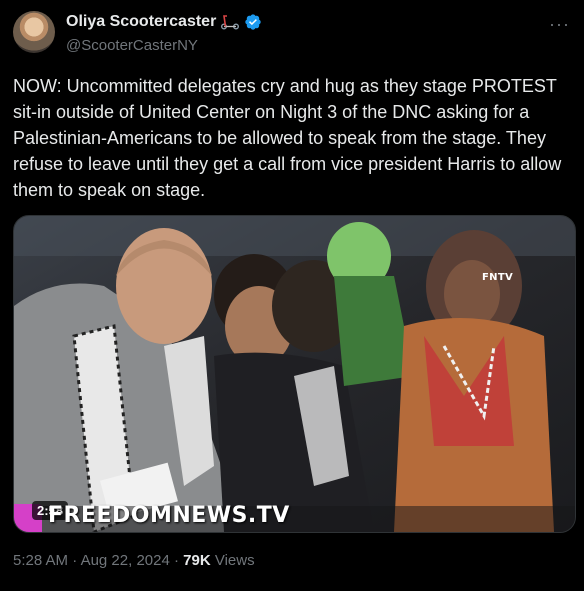 The width and height of the screenshot is (584, 591). I want to click on verified-icon, so click(253, 22).